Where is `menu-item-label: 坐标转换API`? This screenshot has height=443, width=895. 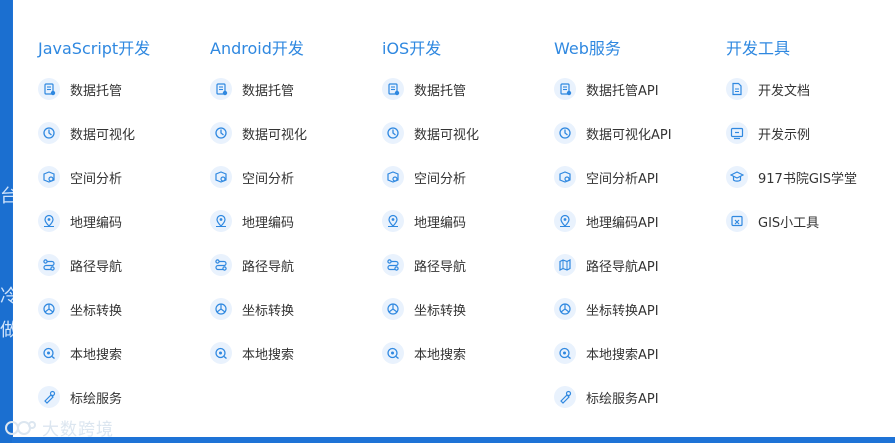
menu-item-label: 坐标转换API is located at coordinates (622, 311).